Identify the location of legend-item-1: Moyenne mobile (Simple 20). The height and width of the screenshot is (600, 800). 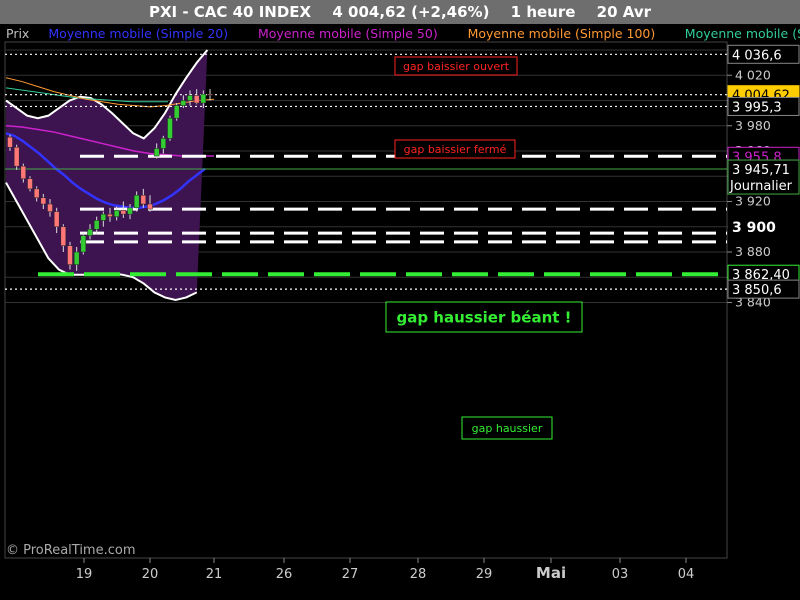
(138, 33).